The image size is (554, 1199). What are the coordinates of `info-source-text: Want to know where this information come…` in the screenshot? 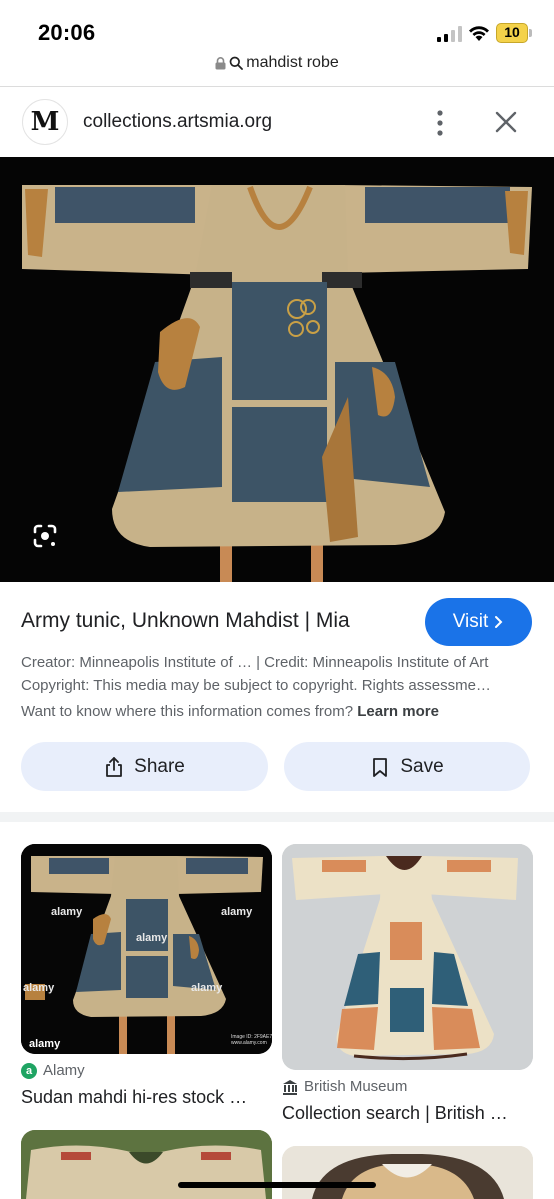 It's located at (189, 711).